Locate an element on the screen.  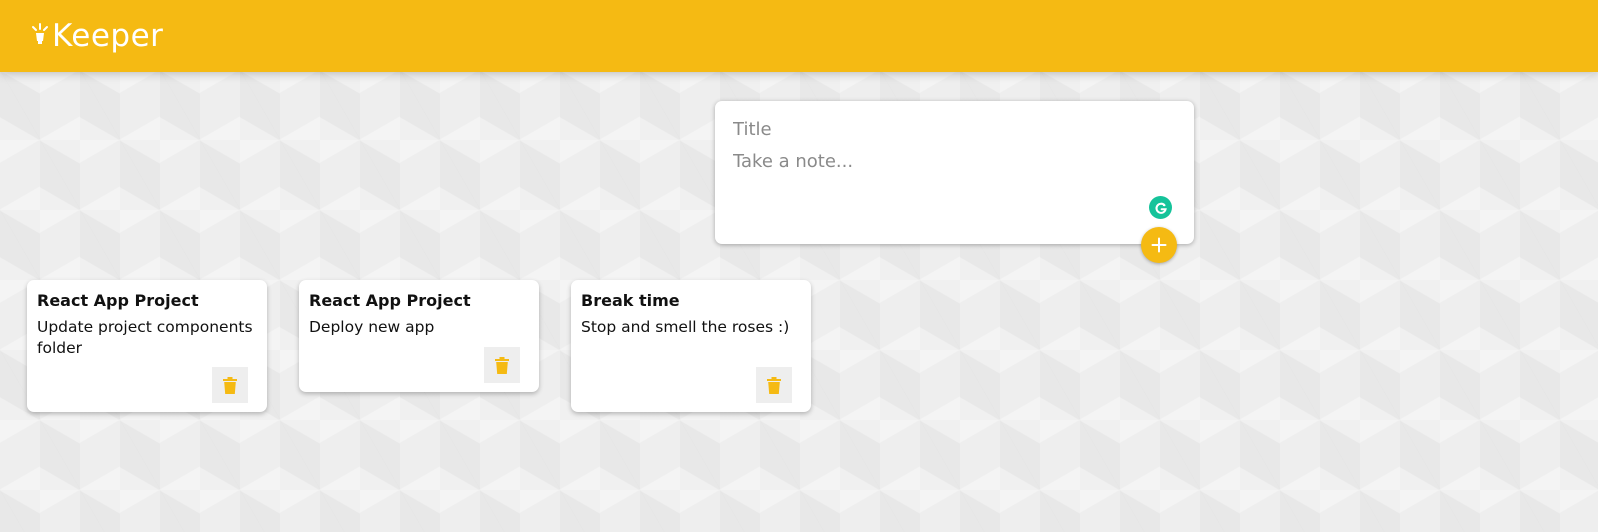
plus-icon is located at coordinates (1159, 245).